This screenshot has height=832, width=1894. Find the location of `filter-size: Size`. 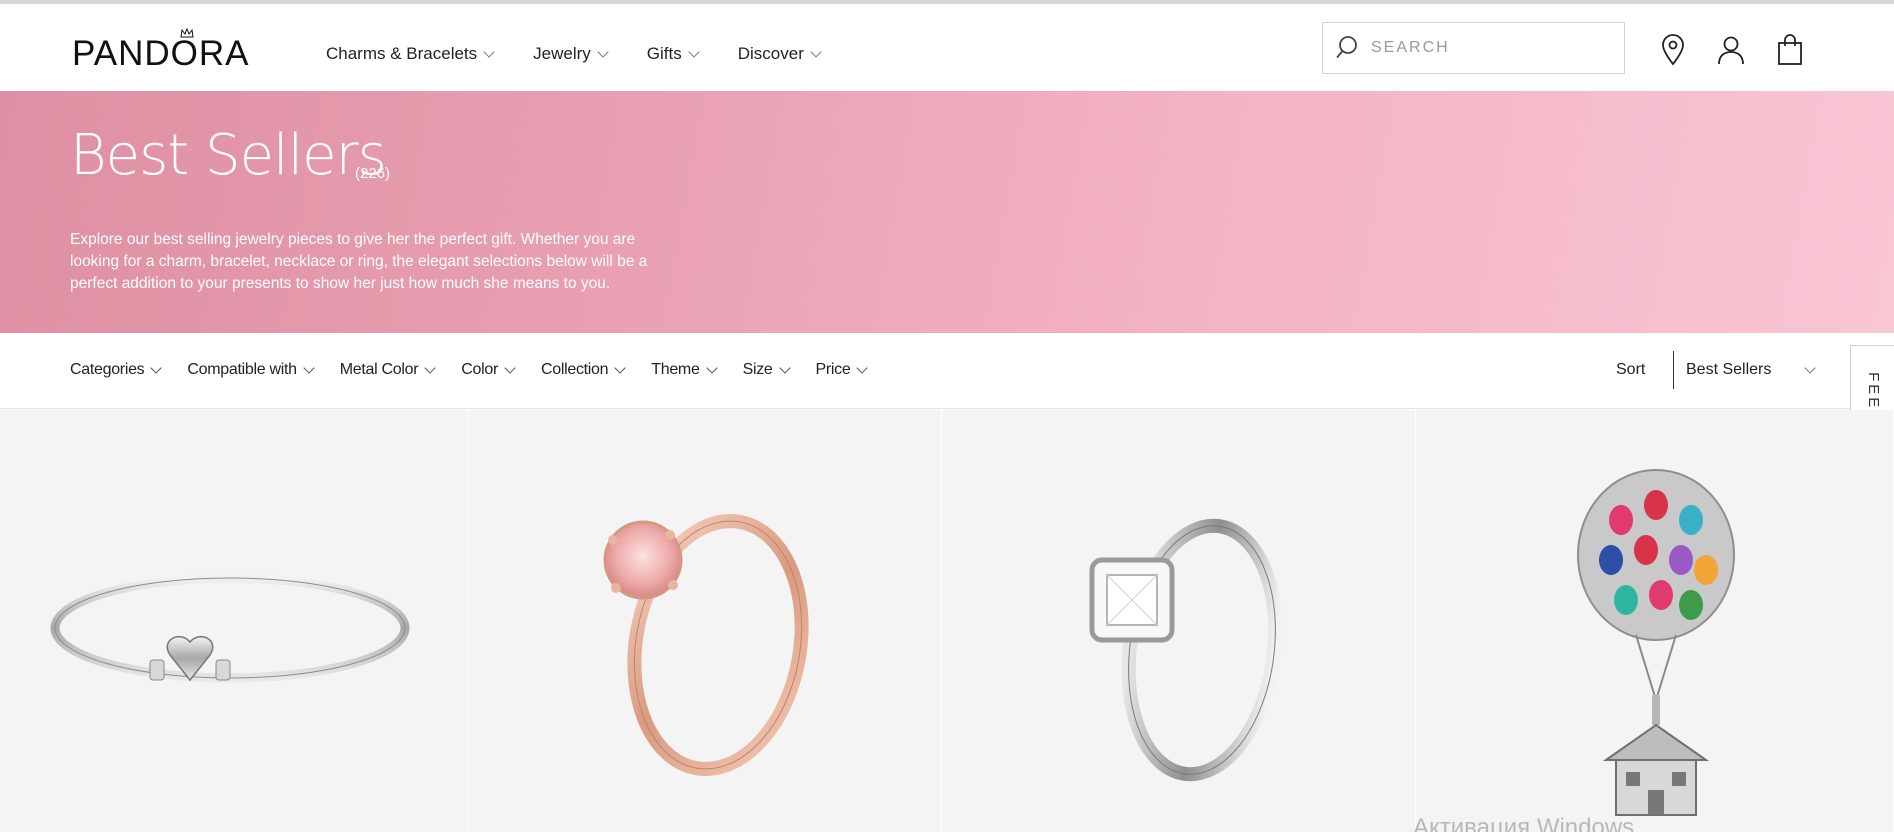

filter-size: Size is located at coordinates (766, 370).